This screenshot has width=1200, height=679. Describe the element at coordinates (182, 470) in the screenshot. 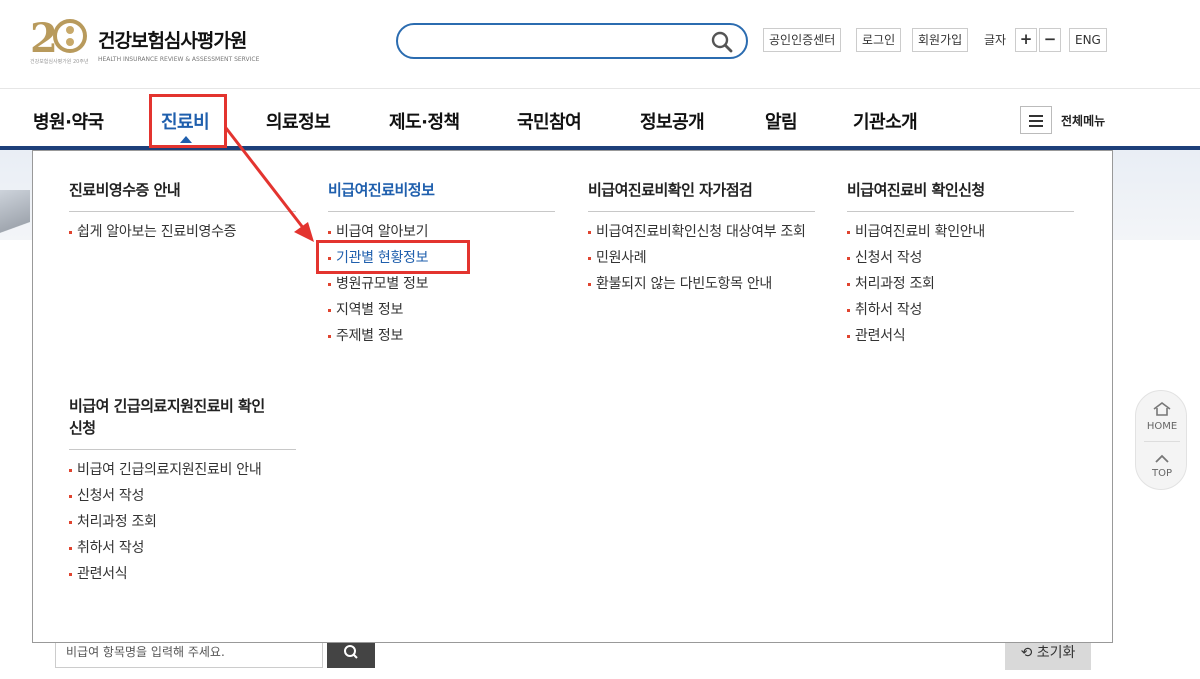

I see `menu-link: 비급여 긴급의료지원진료비 안내` at that location.